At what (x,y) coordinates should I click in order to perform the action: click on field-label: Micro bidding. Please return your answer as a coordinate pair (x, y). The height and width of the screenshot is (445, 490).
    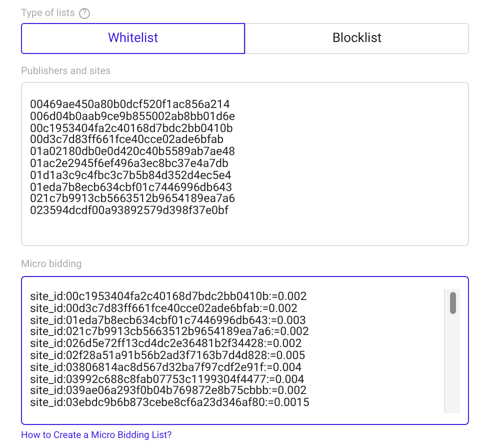
    Looking at the image, I should click on (52, 264).